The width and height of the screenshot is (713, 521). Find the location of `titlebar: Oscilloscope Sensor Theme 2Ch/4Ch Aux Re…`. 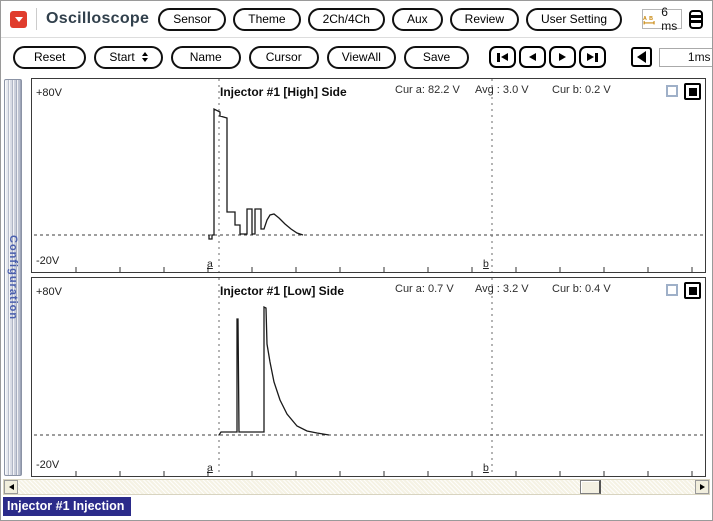

titlebar: Oscilloscope Sensor Theme 2Ch/4Ch Aux Re… is located at coordinates (356, 19).